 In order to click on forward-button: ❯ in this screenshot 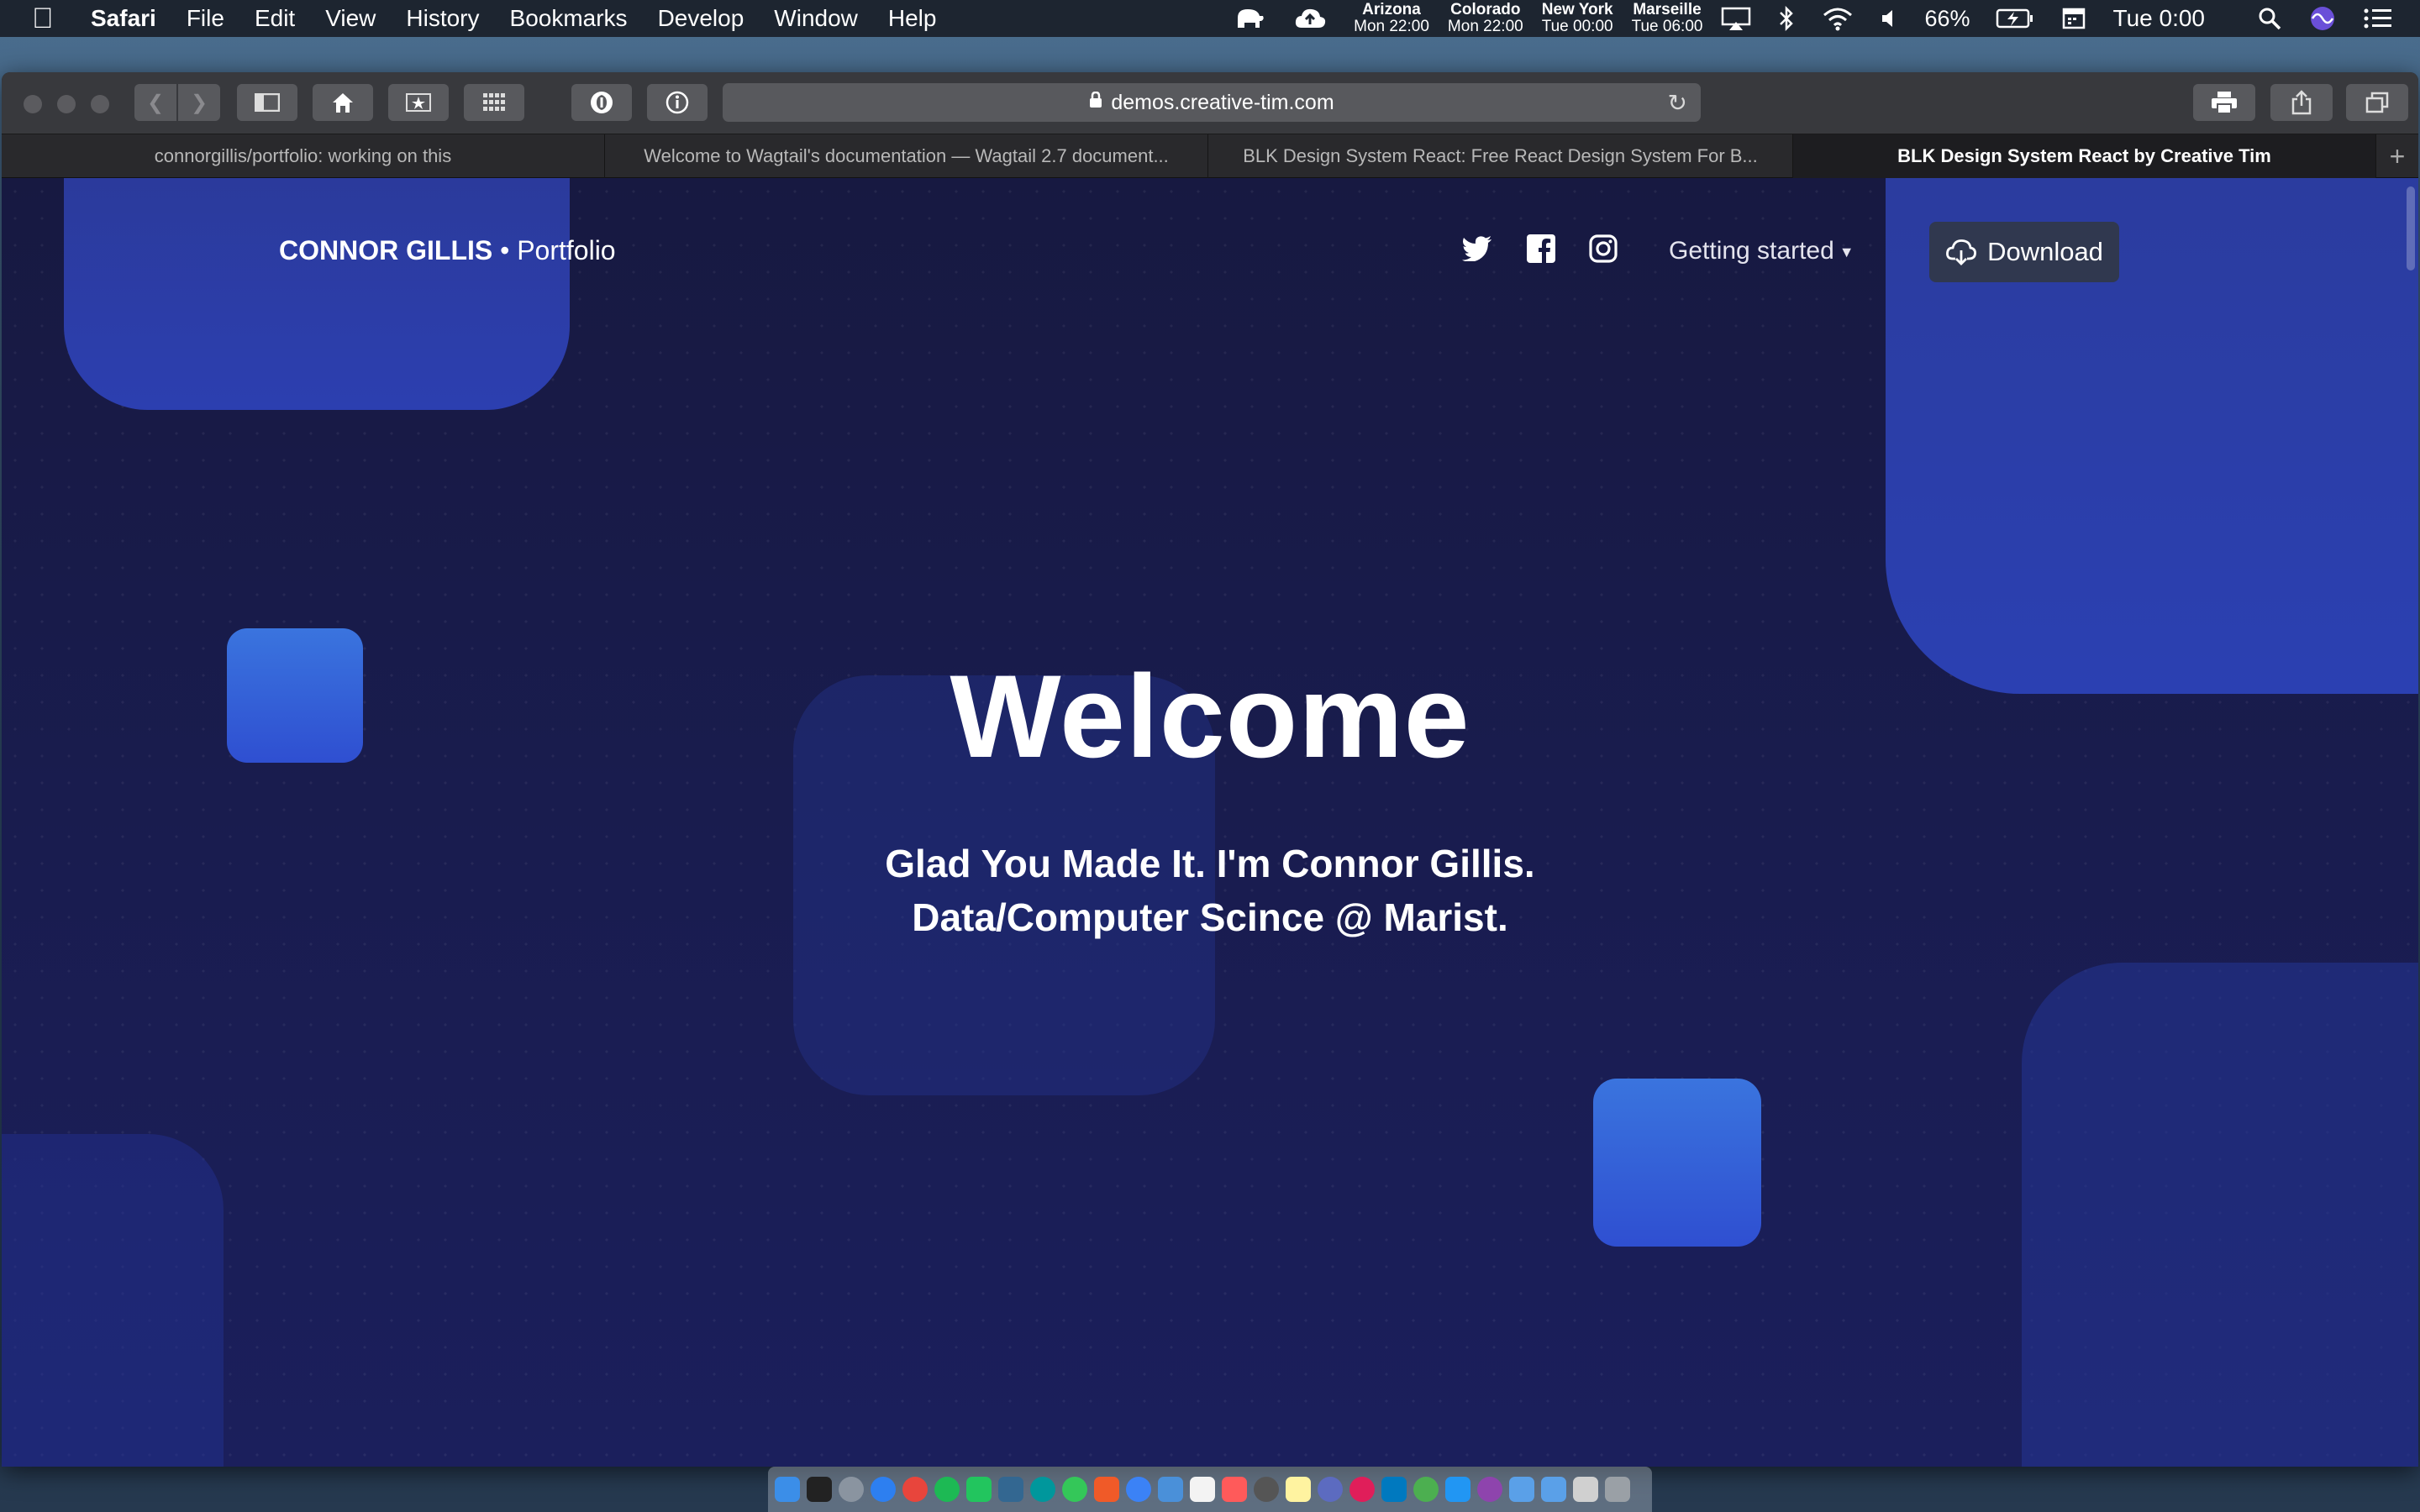, I will do `click(199, 102)`.